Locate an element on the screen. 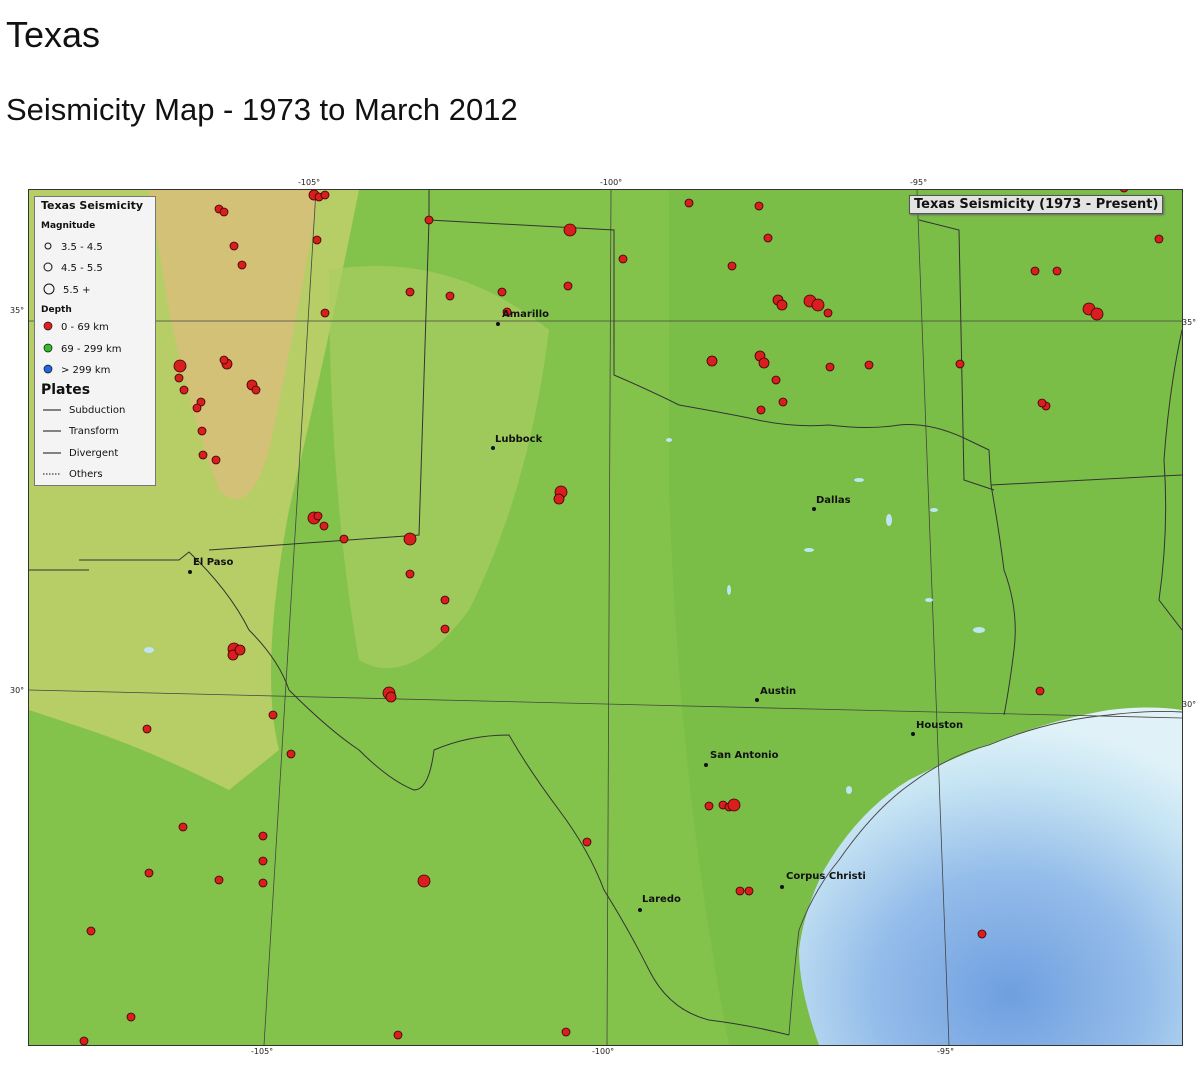 The image size is (1200, 1066). map-title-badge: Texas Seismicity (1973 - Present) is located at coordinates (1036, 204).